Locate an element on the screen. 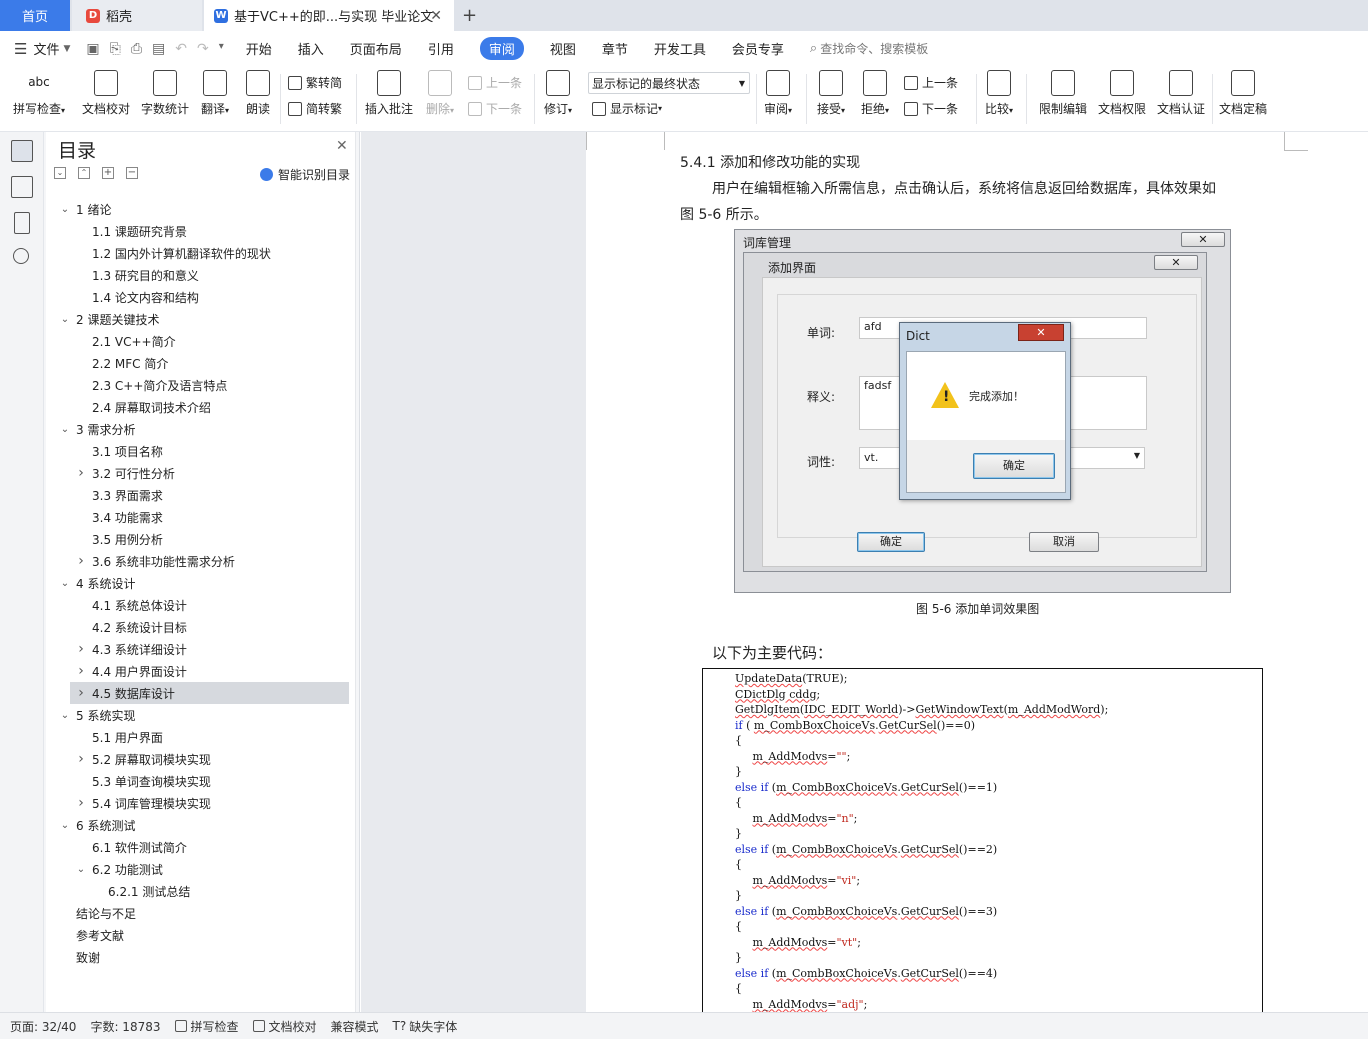 The image size is (1368, 1039). menu-references: 引用 is located at coordinates (441, 48).